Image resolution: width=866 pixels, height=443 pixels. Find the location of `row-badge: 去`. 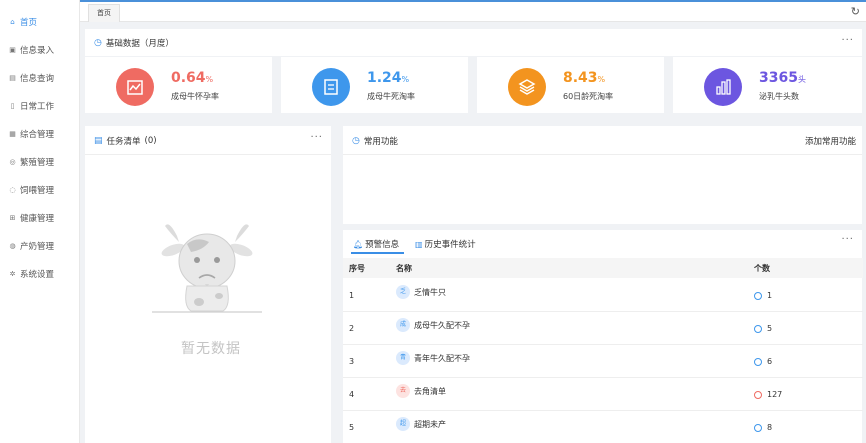

row-badge: 去 is located at coordinates (403, 391).